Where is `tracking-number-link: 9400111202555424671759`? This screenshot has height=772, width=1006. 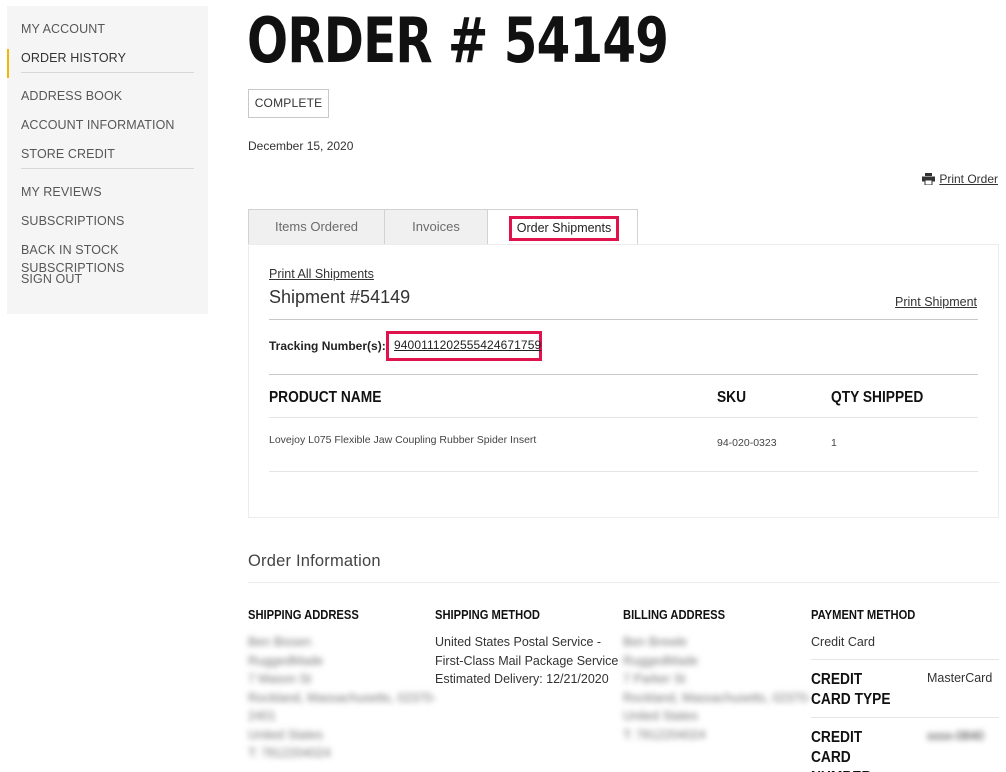 tracking-number-link: 9400111202555424671759 is located at coordinates (467, 345).